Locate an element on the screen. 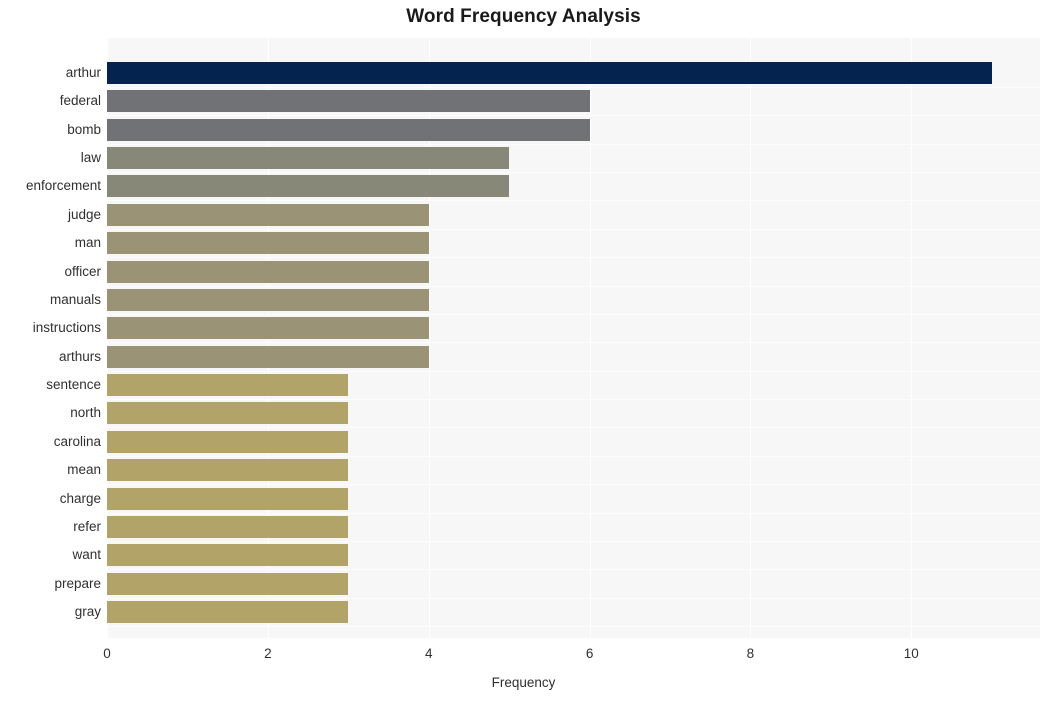  y-axis-label: officer is located at coordinates (82, 271).